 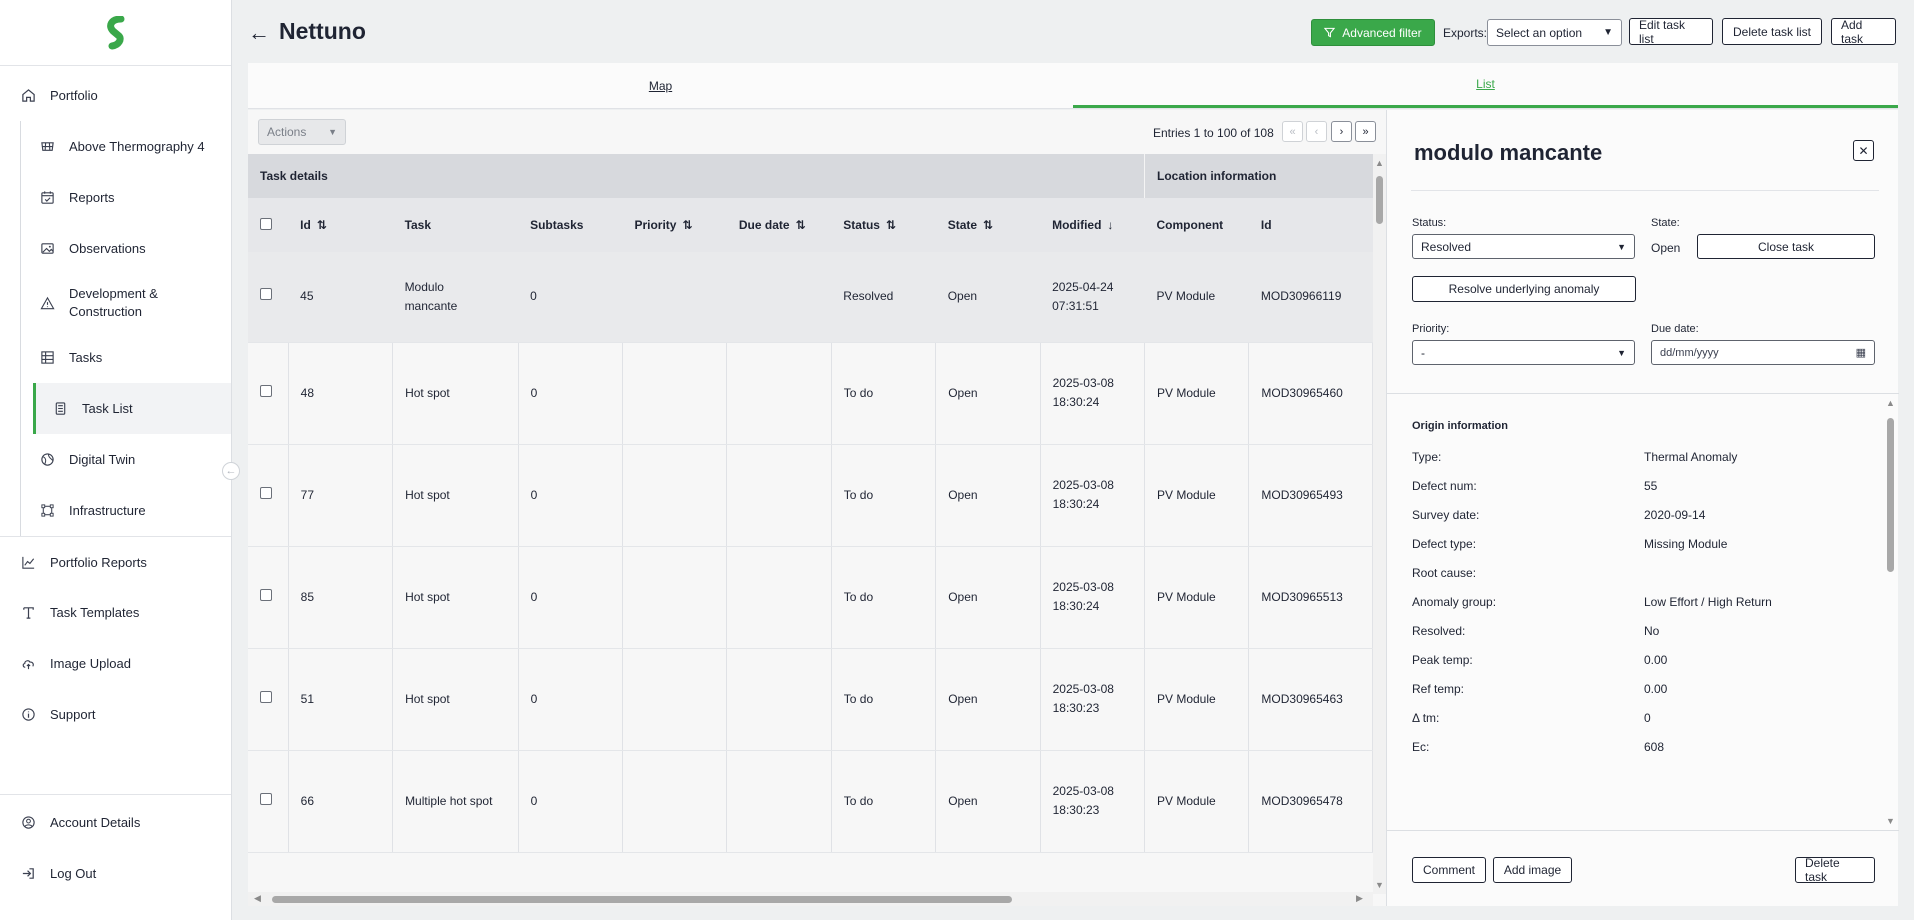 I want to click on resolve-anomaly-button: Resolve underlying anomaly, so click(x=1524, y=289).